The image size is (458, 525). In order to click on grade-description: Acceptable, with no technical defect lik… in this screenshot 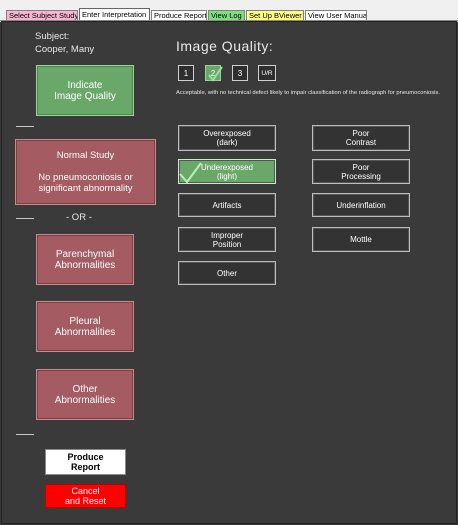, I will do `click(308, 93)`.